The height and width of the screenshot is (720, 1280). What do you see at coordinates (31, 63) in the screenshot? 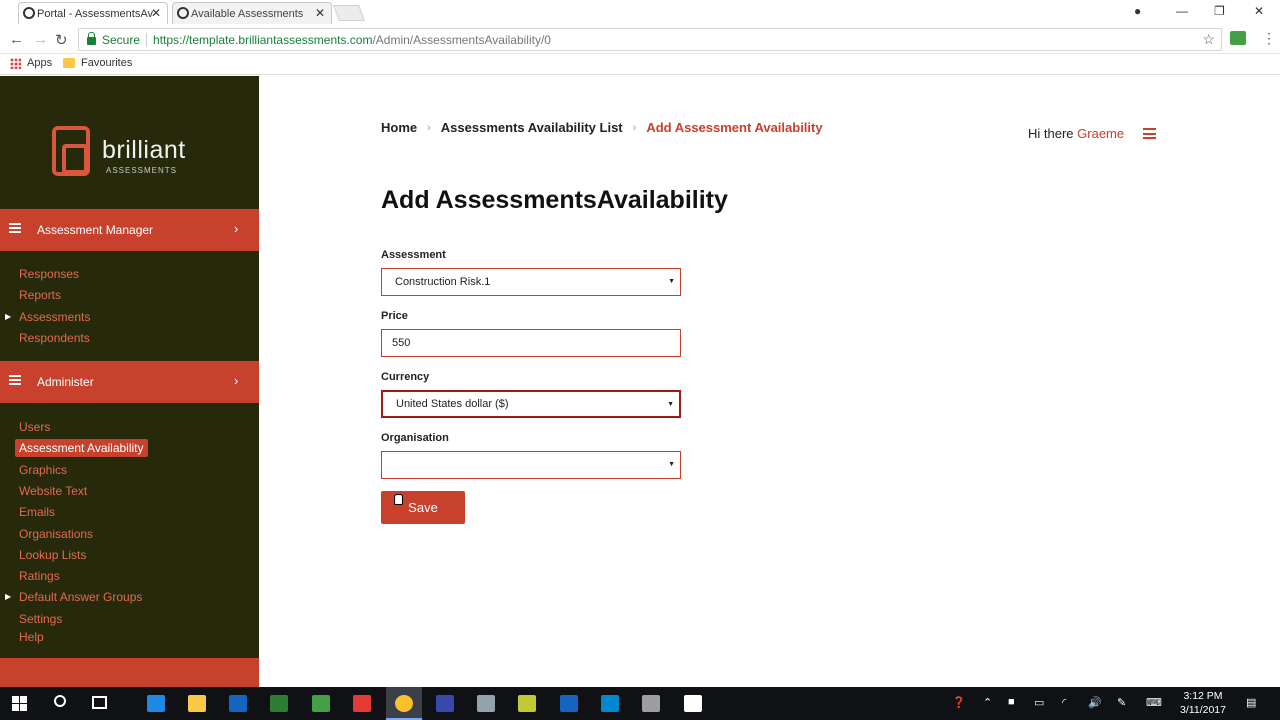
I see `bookmark-apps: Apps` at bounding box center [31, 63].